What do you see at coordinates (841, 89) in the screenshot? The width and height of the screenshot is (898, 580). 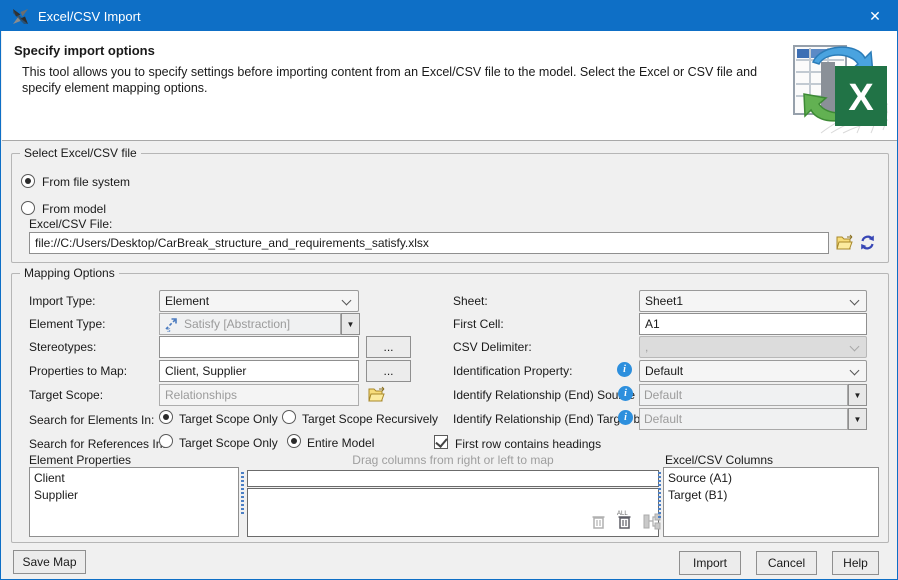 I see `excel-import-icon: X` at bounding box center [841, 89].